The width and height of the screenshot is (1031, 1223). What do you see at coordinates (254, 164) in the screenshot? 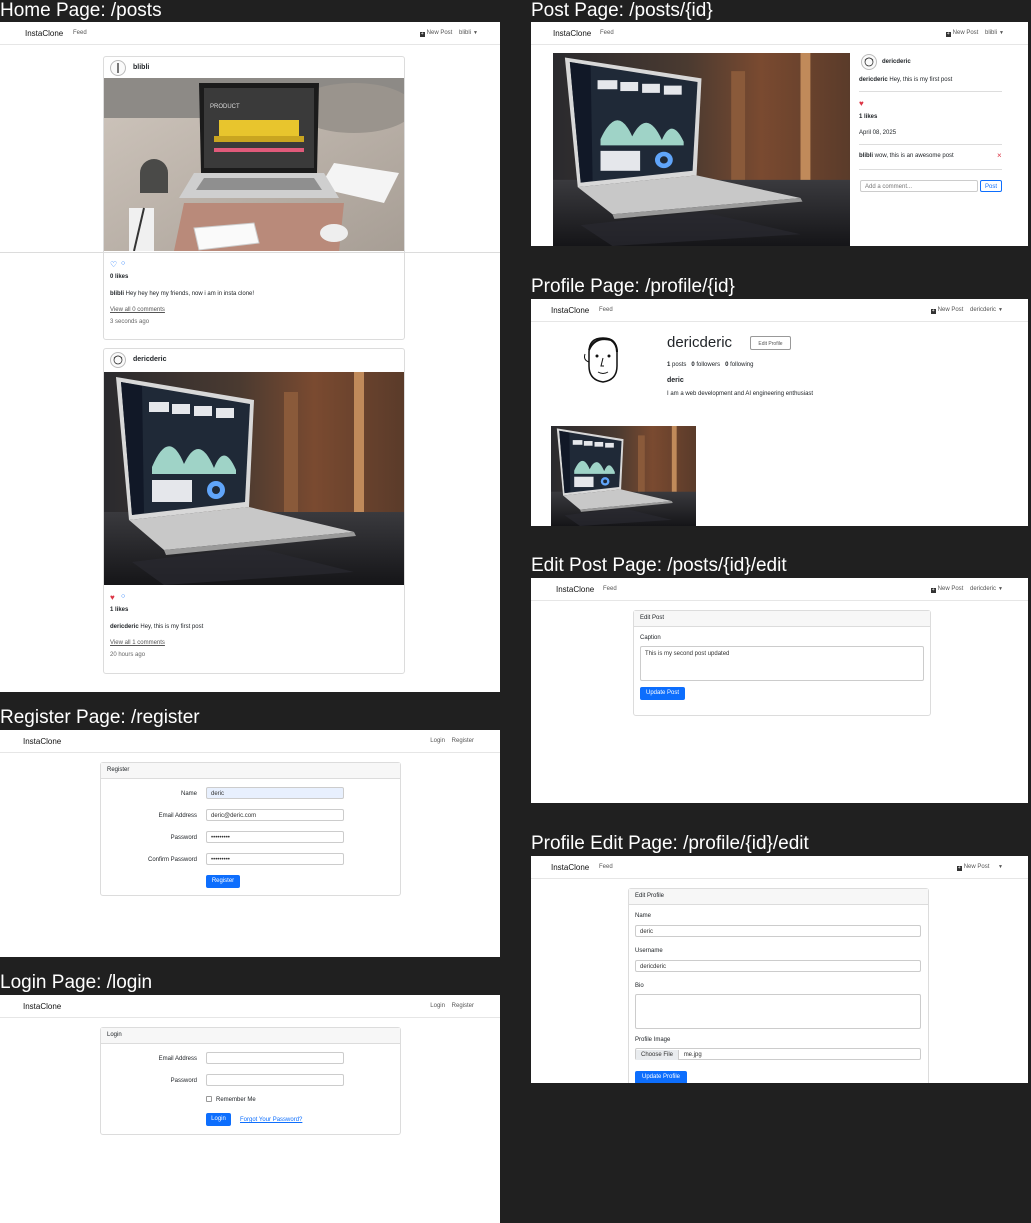
I see `post-image: PRODUCT` at bounding box center [254, 164].